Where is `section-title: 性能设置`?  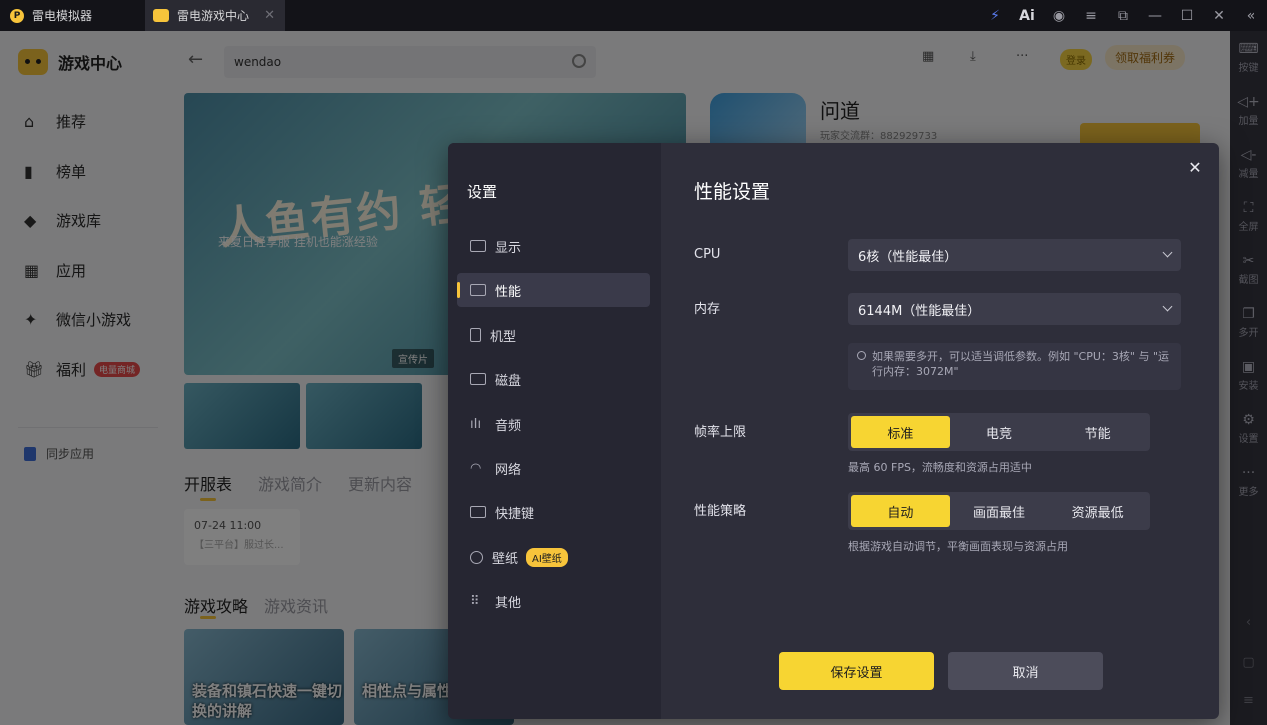 section-title: 性能设置 is located at coordinates (732, 192).